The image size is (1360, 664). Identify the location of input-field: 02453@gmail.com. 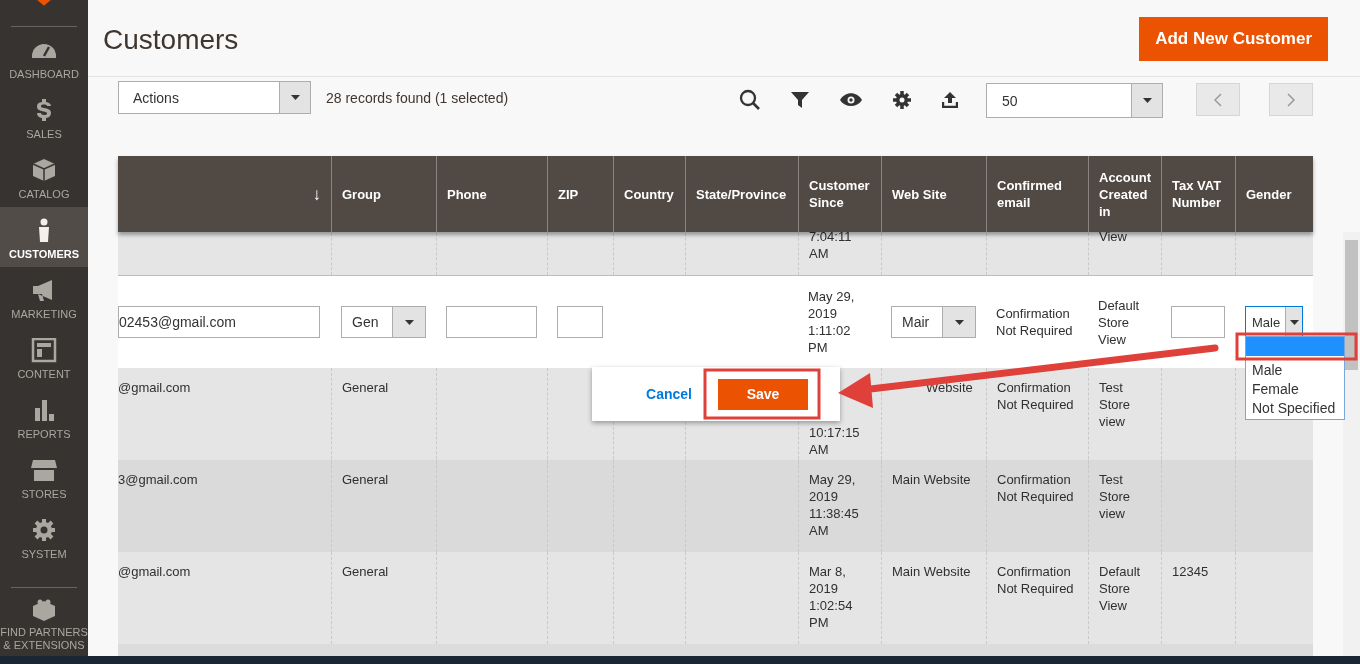
(219, 322).